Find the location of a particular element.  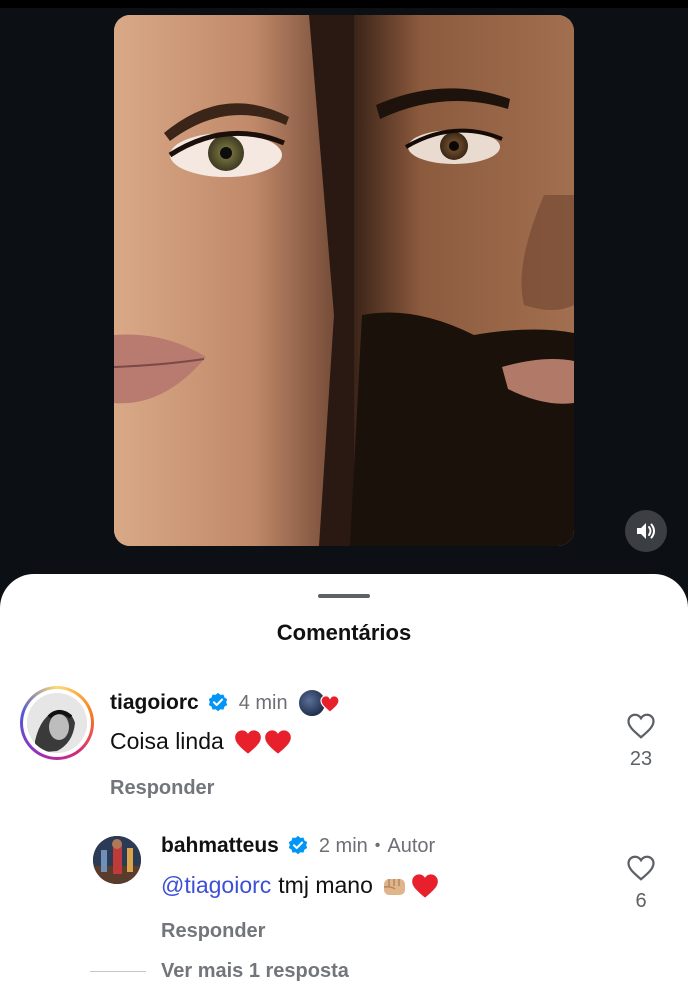

comment-meta: bahmatteus 2 min • Autor is located at coordinates (298, 846).